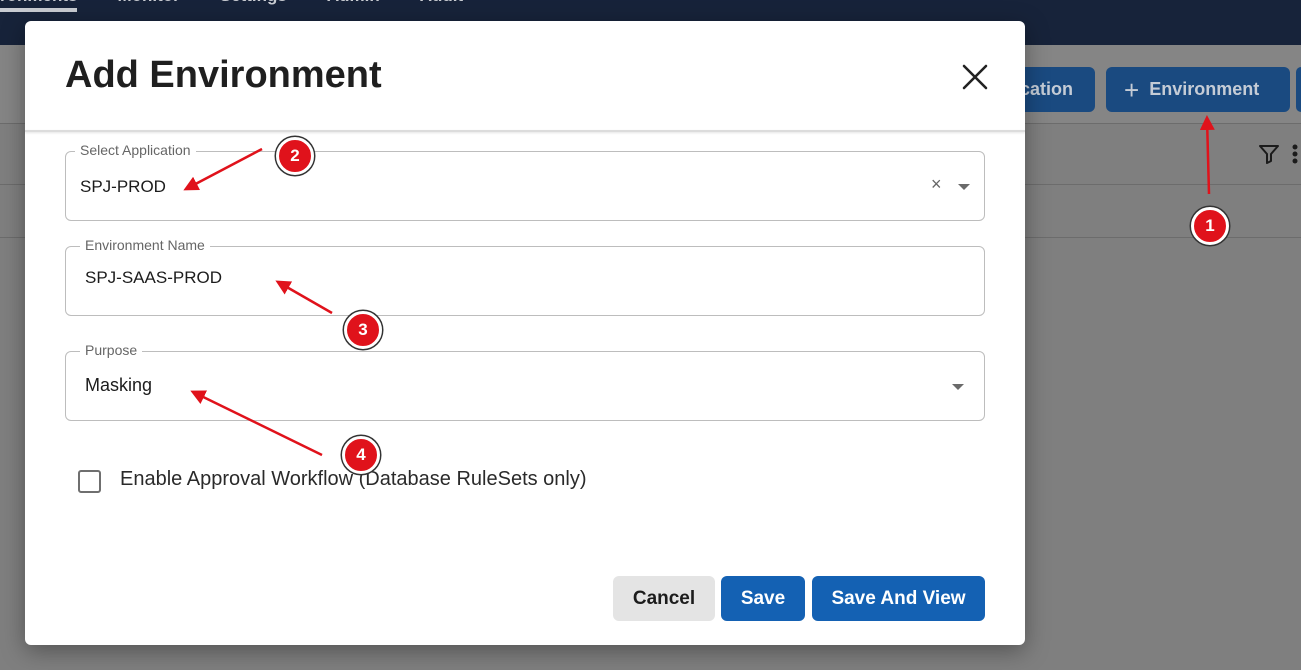 The height and width of the screenshot is (670, 1301). What do you see at coordinates (223, 75) in the screenshot?
I see `dialog-title: Add Environment` at bounding box center [223, 75].